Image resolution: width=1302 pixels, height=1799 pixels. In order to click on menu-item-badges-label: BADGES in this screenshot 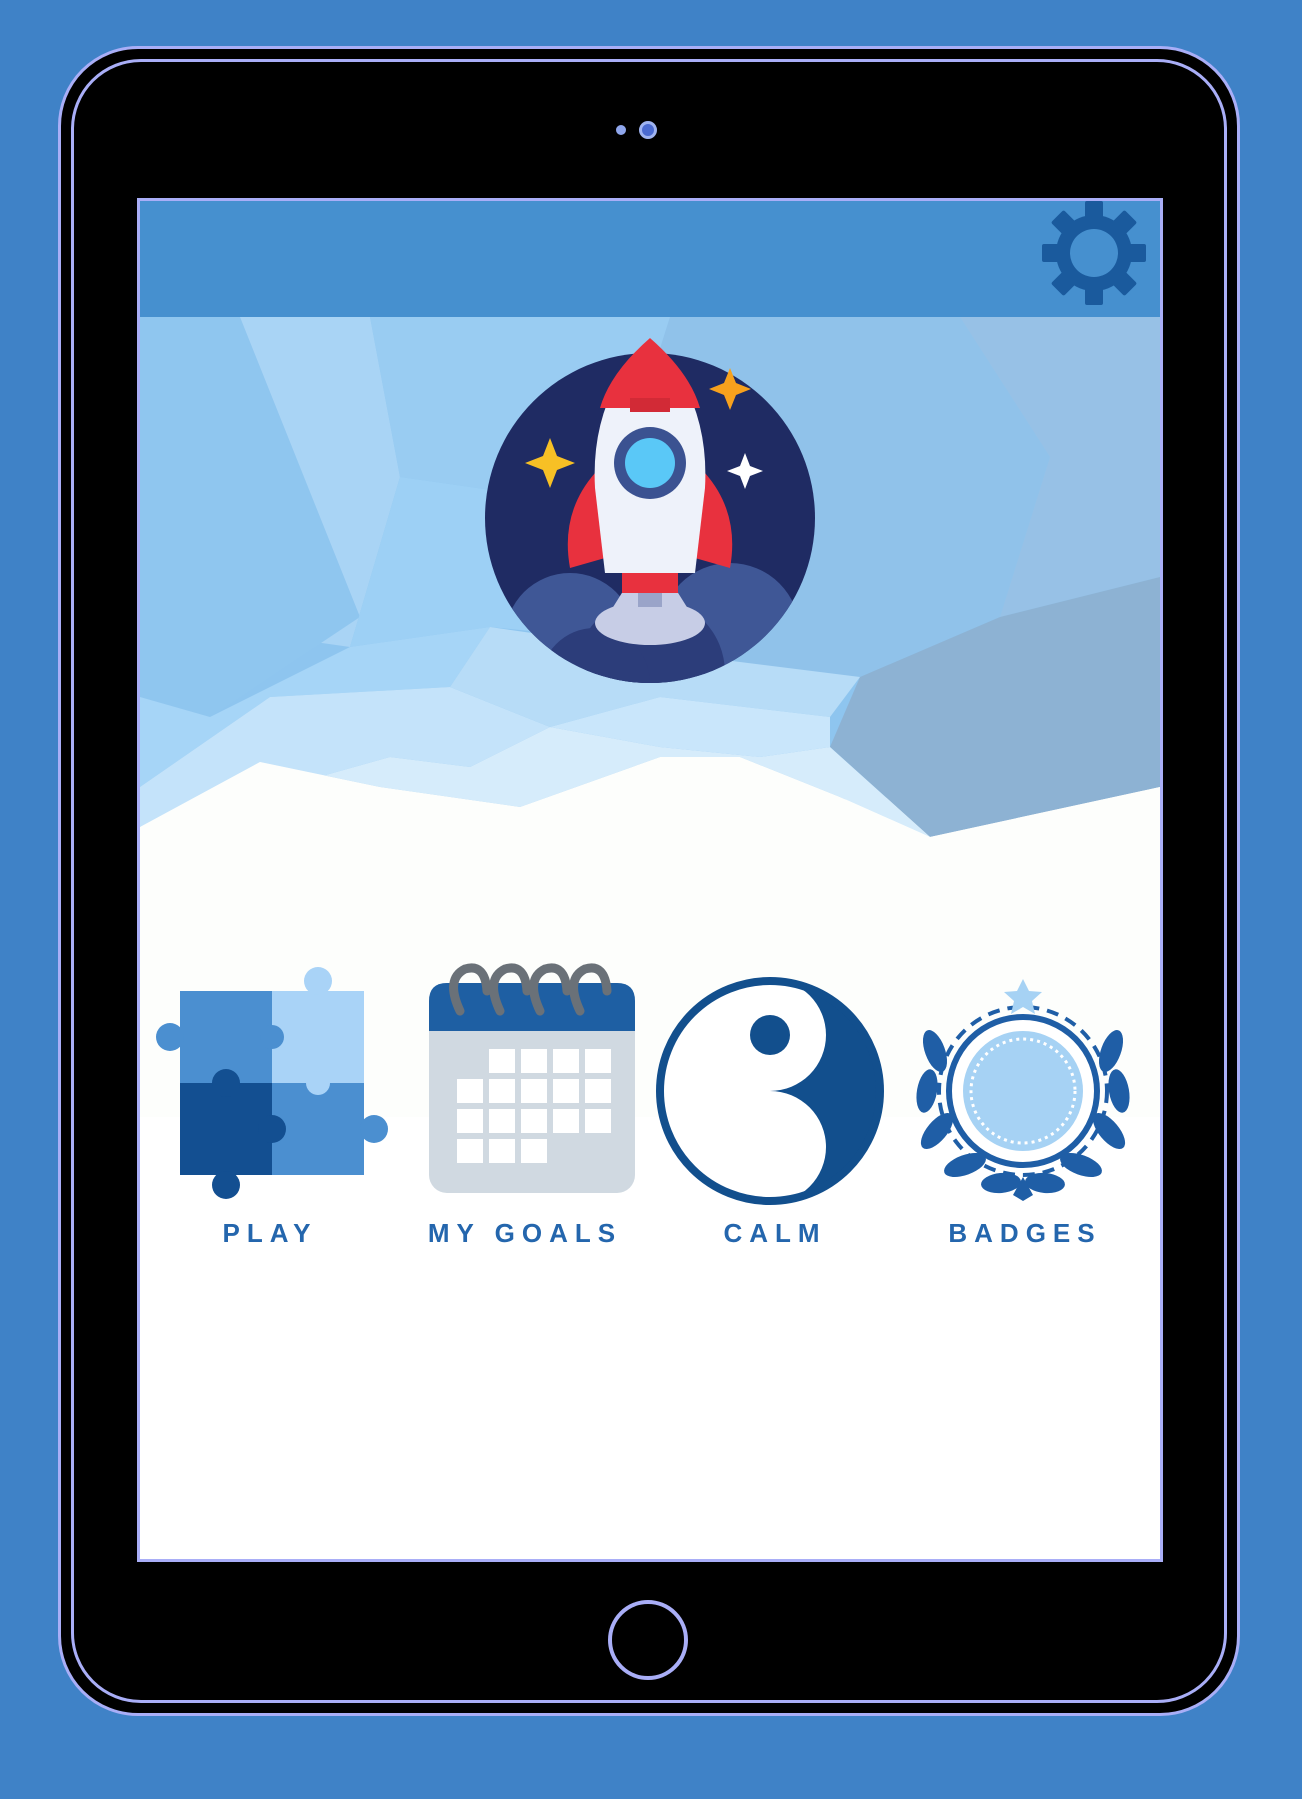, I will do `click(1025, 1233)`.